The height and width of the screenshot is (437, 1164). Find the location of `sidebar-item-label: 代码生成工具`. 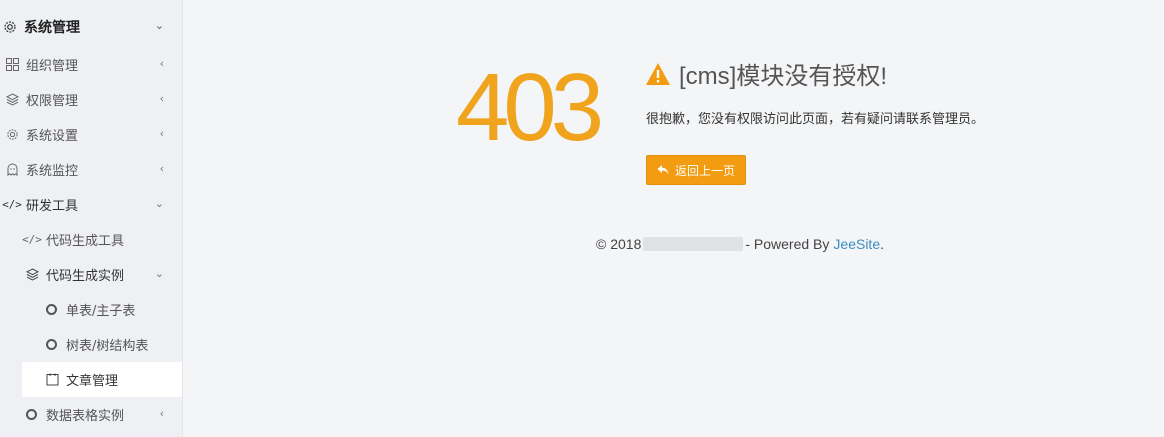

sidebar-item-label: 代码生成工具 is located at coordinates (85, 241).